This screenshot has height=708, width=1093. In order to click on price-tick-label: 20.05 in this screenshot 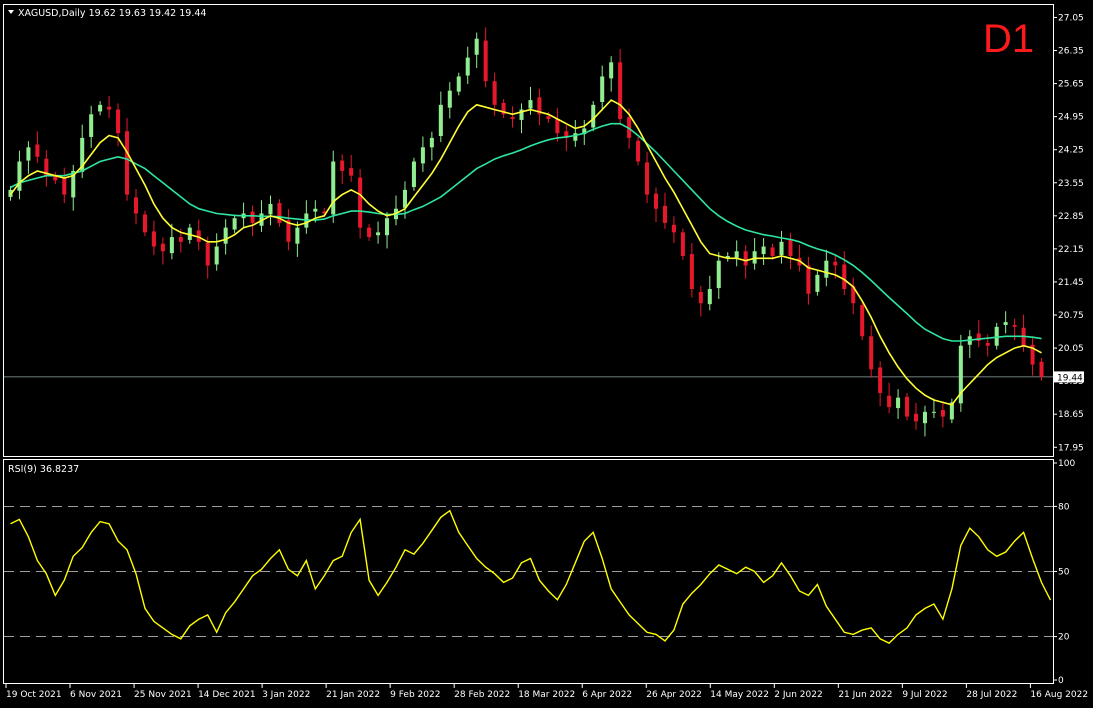, I will do `click(1071, 349)`.